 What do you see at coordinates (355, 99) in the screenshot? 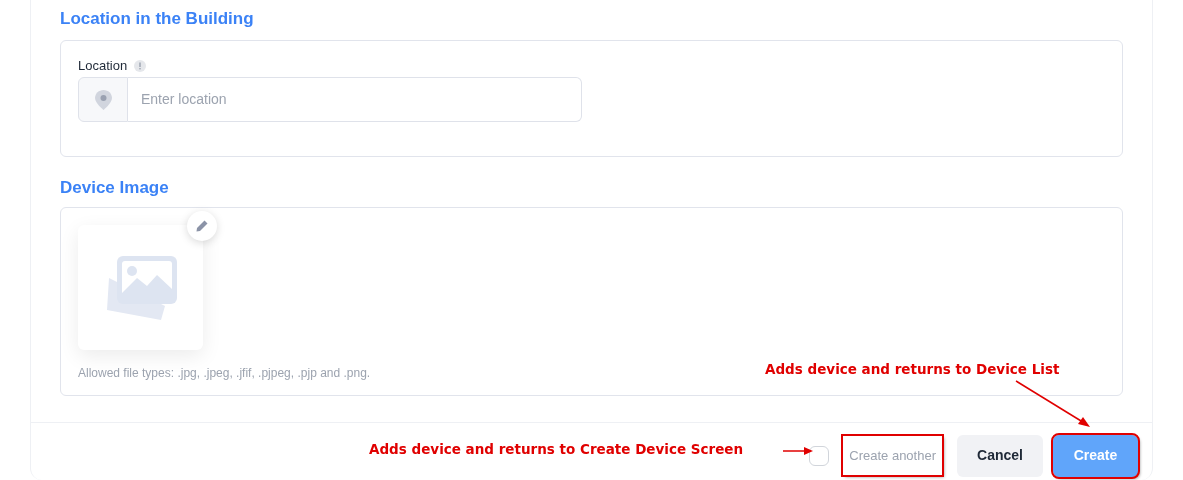
I see `location-field: Enter location` at bounding box center [355, 99].